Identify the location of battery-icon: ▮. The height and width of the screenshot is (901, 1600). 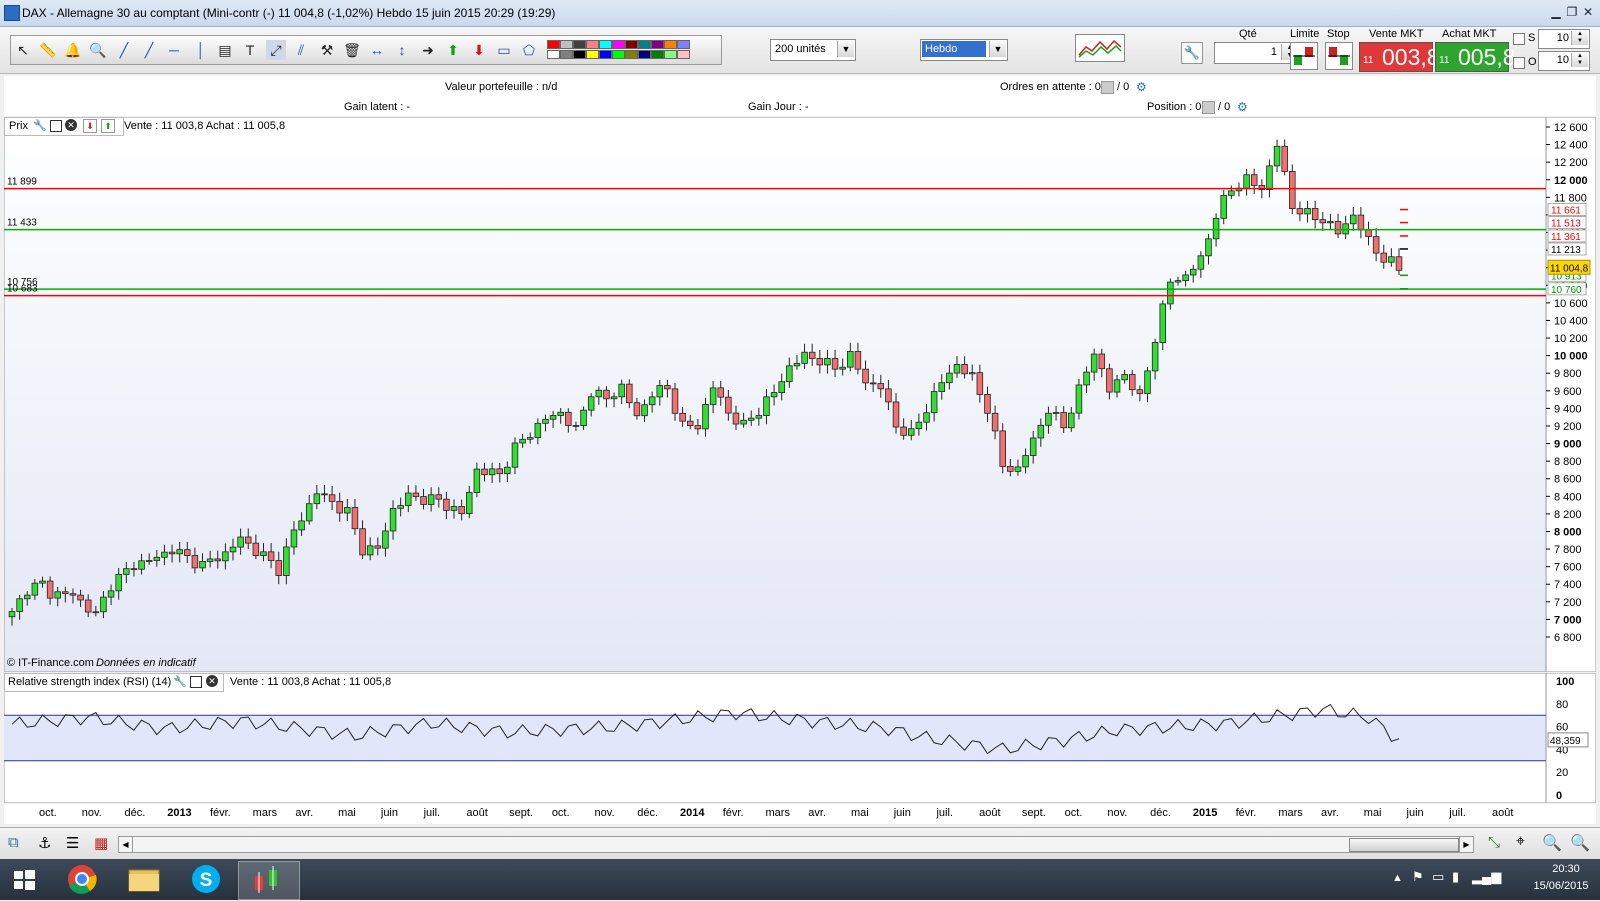
(1455, 877).